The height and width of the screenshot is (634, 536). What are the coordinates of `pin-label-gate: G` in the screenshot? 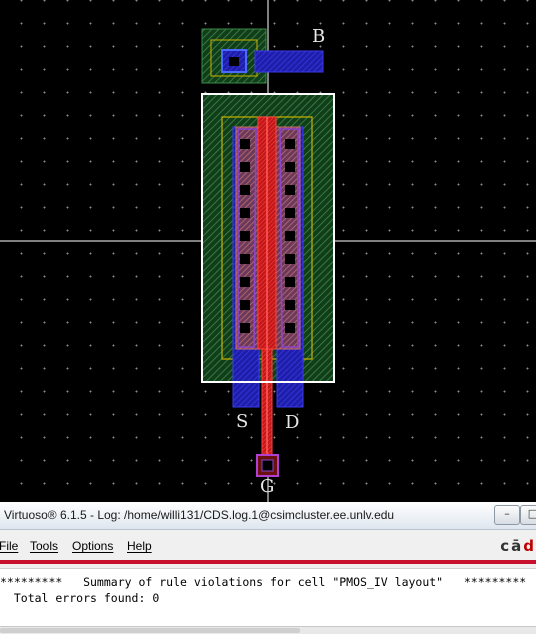 It's located at (267, 486).